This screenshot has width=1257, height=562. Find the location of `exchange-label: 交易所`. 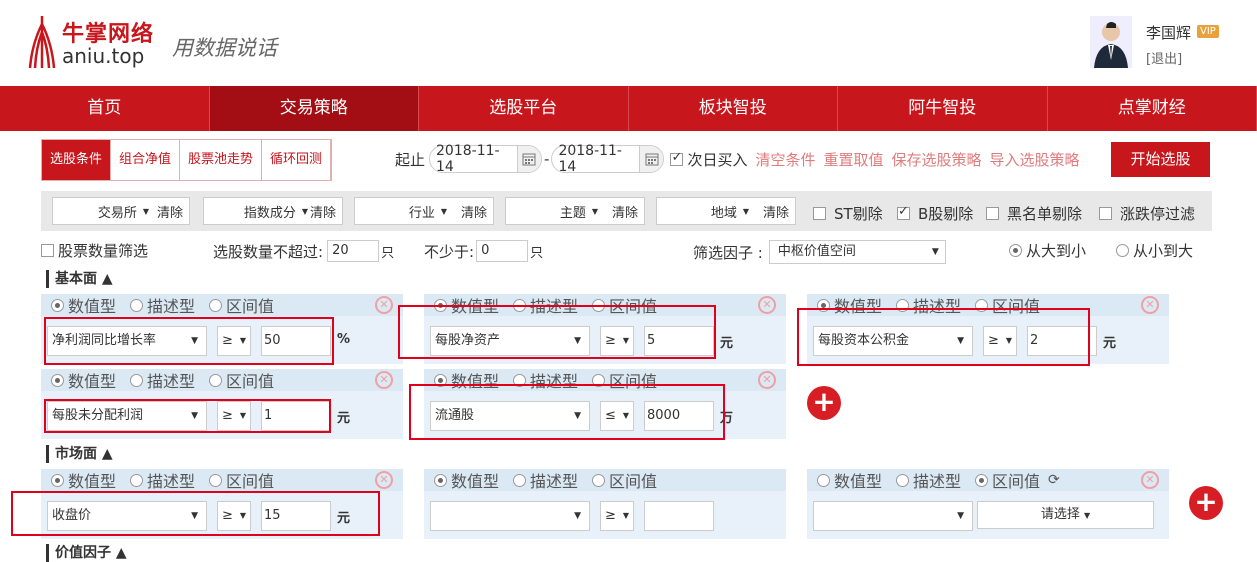

exchange-label: 交易所 is located at coordinates (117, 211).